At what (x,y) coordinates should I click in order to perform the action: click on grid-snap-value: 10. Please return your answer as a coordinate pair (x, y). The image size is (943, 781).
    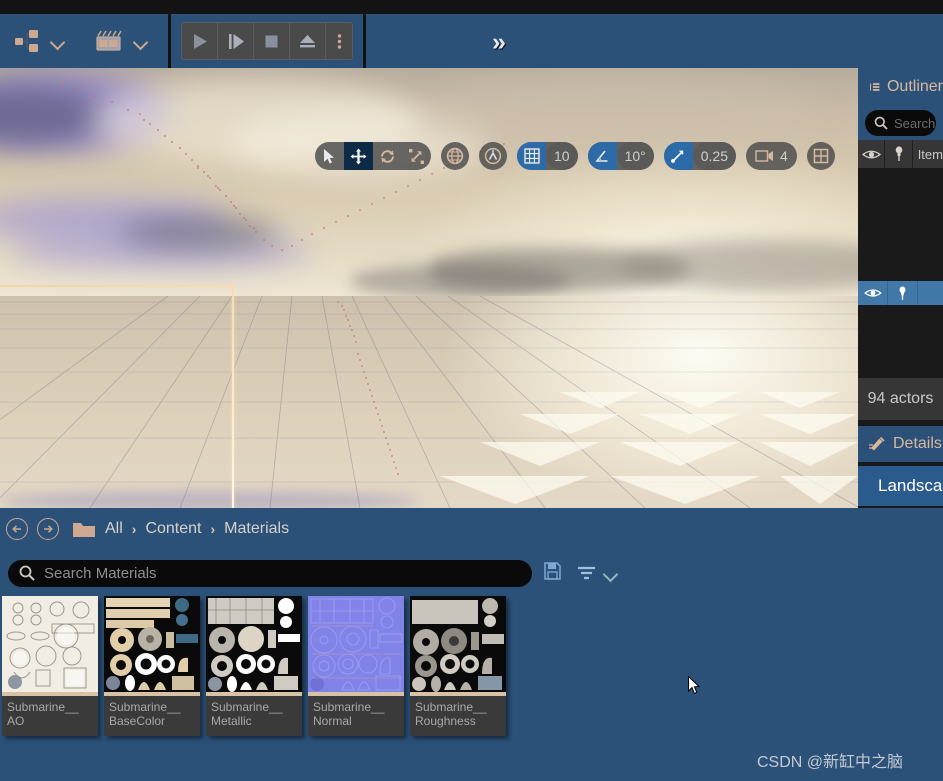
    Looking at the image, I should click on (562, 156).